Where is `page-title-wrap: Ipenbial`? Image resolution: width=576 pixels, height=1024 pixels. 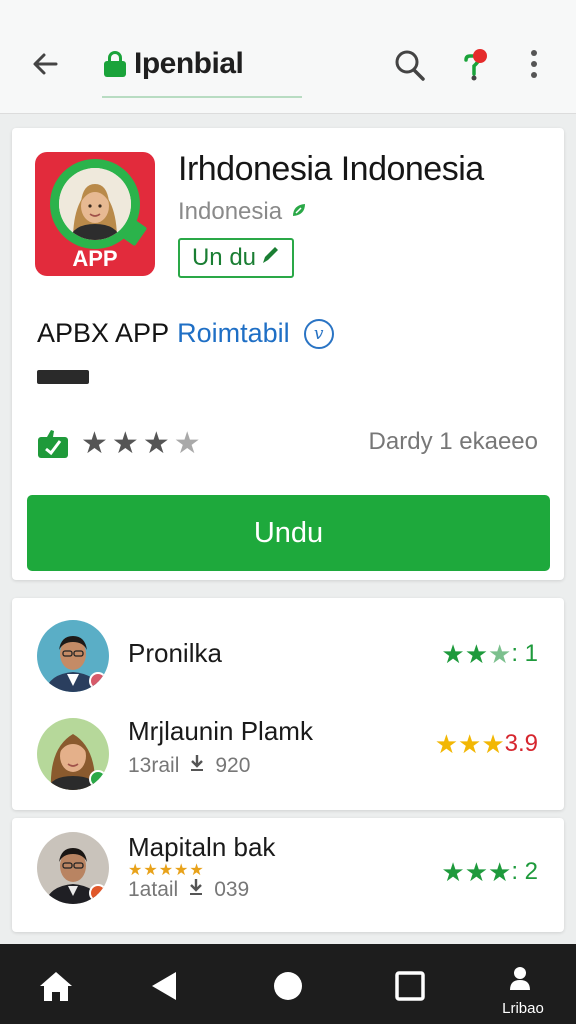 page-title-wrap: Ipenbial is located at coordinates (174, 64).